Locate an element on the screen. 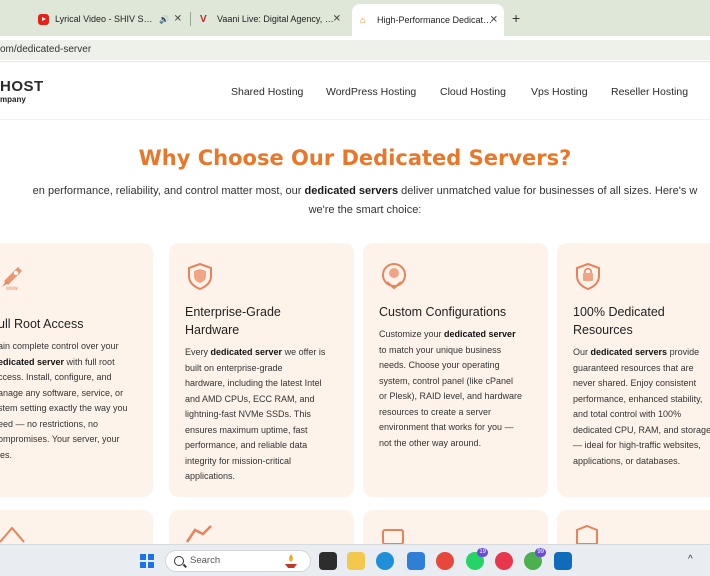 This screenshot has width=710, height=576. card-line: Every dedicated server we offer is is located at coordinates (265, 353).